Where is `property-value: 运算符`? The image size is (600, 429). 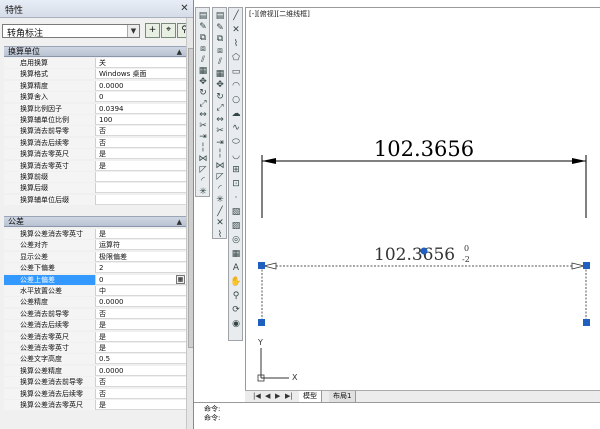 property-value: 运算符 is located at coordinates (142, 245).